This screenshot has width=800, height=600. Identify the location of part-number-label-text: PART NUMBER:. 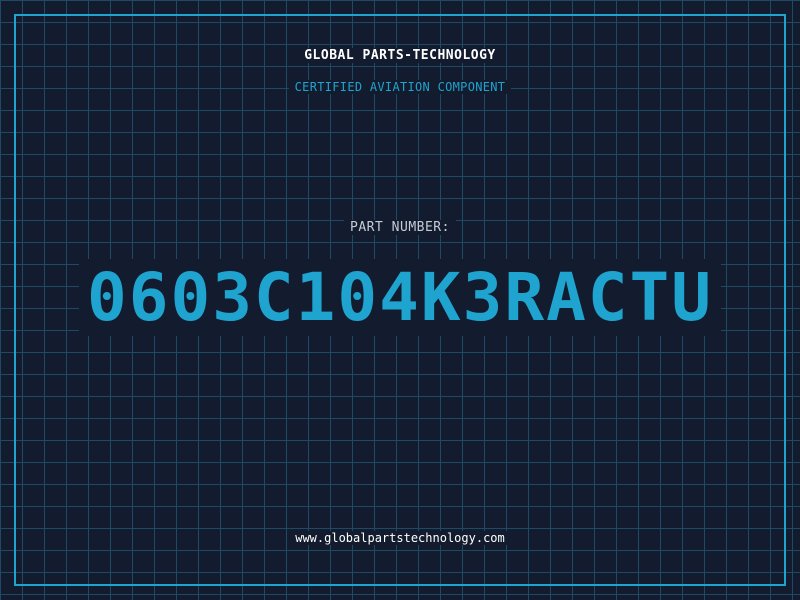
(400, 227).